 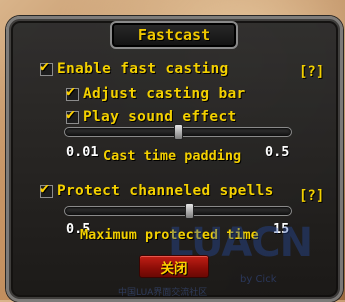 What do you see at coordinates (164, 94) in the screenshot?
I see `adjust-casting-bar-label: Adjust casting bar` at bounding box center [164, 94].